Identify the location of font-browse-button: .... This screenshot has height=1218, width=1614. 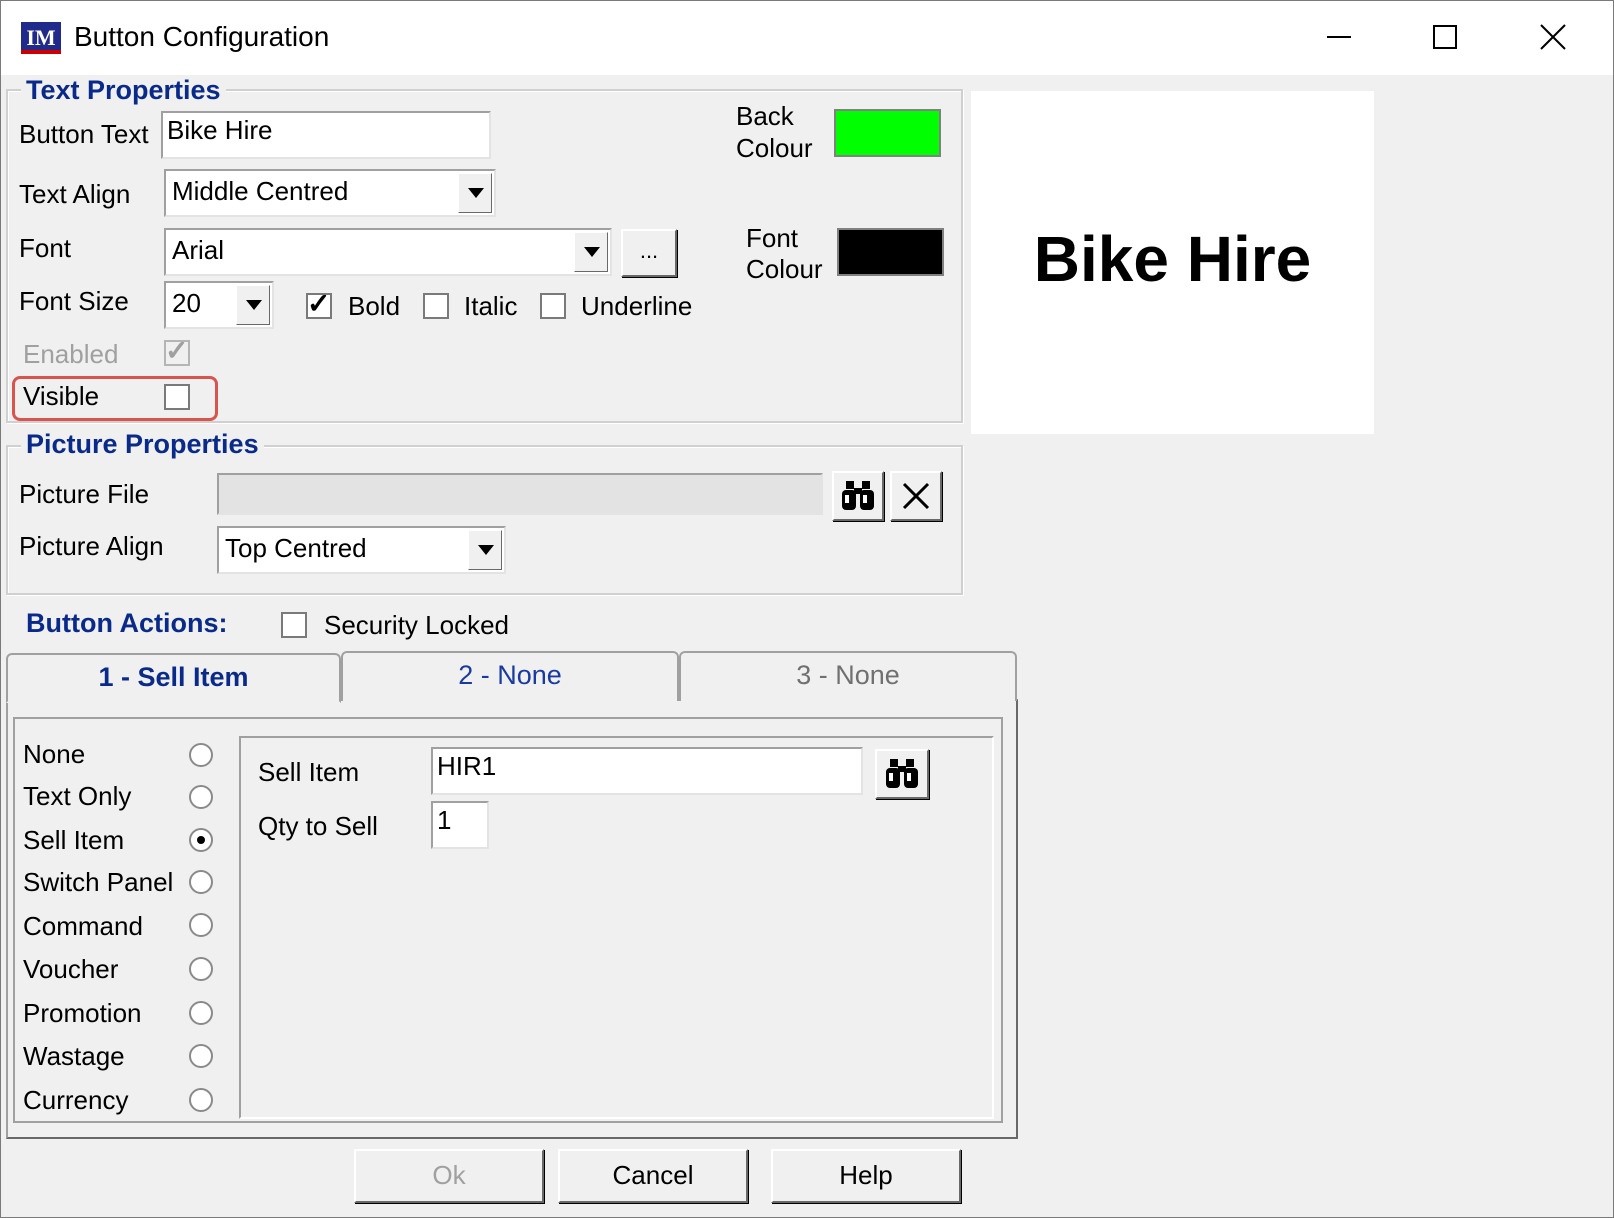
(649, 253).